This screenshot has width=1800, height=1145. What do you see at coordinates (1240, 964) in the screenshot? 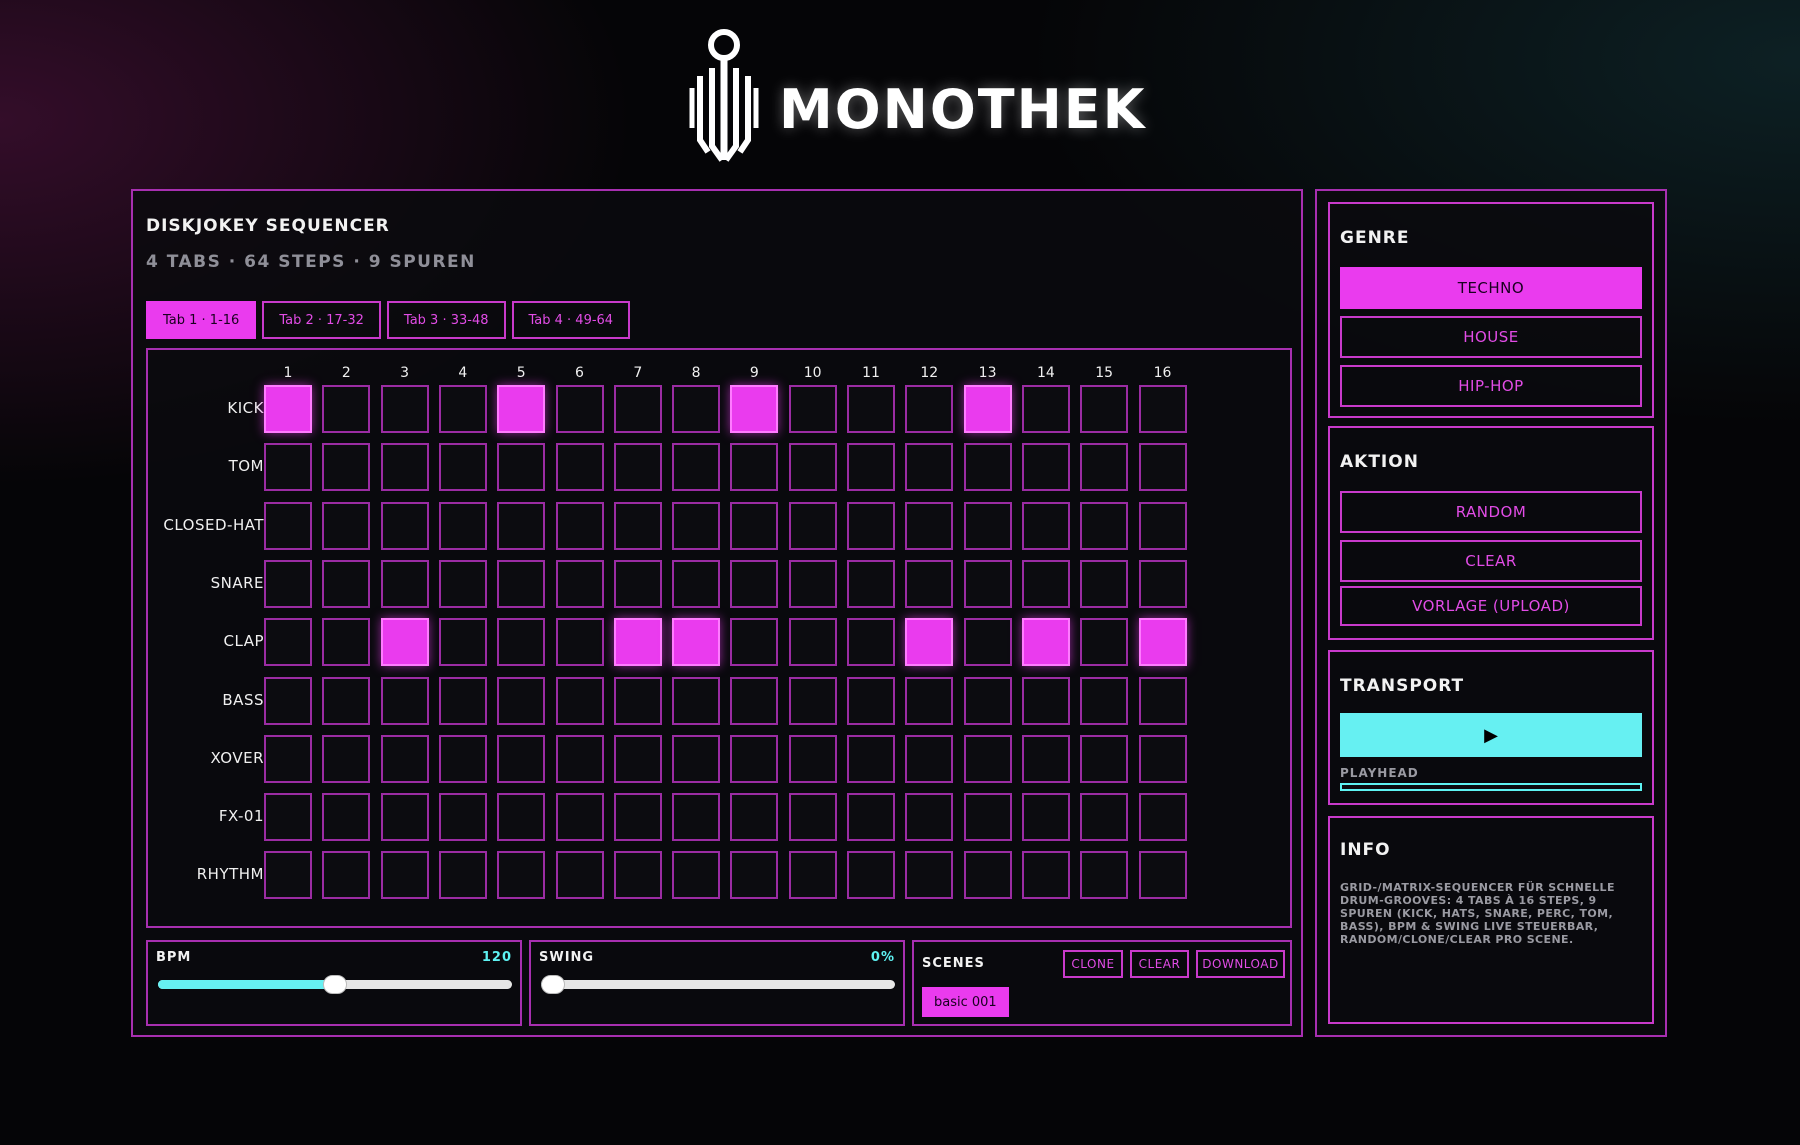
I see `download-button: DOWNLOAD` at bounding box center [1240, 964].